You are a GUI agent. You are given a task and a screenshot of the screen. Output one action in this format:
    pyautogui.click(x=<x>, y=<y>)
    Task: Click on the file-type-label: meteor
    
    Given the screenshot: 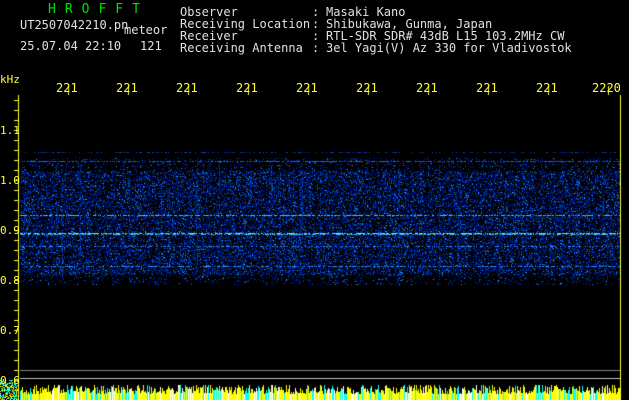 What is the action you would take?
    pyautogui.click(x=146, y=30)
    